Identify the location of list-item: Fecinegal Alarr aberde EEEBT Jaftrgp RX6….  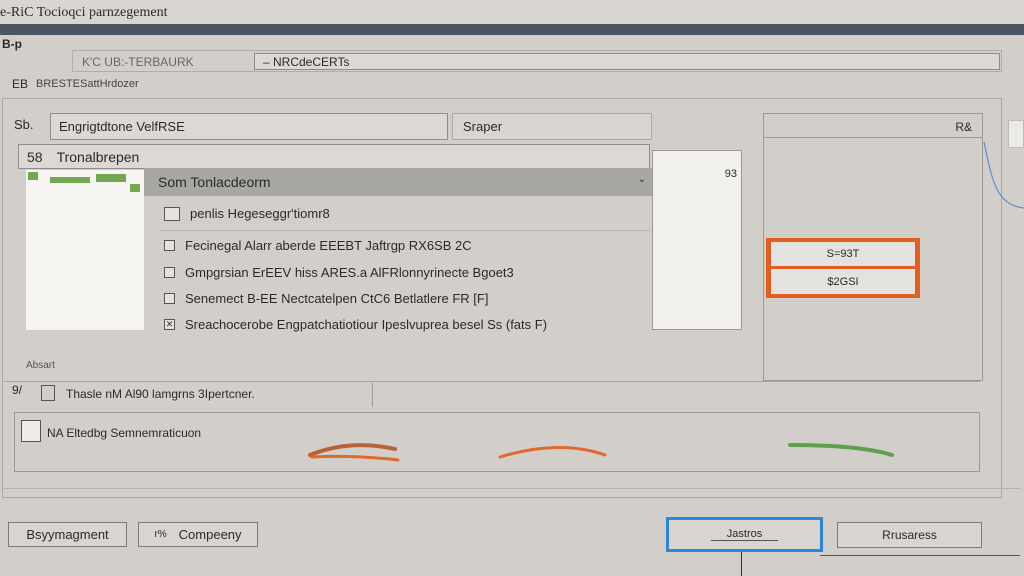
(318, 245).